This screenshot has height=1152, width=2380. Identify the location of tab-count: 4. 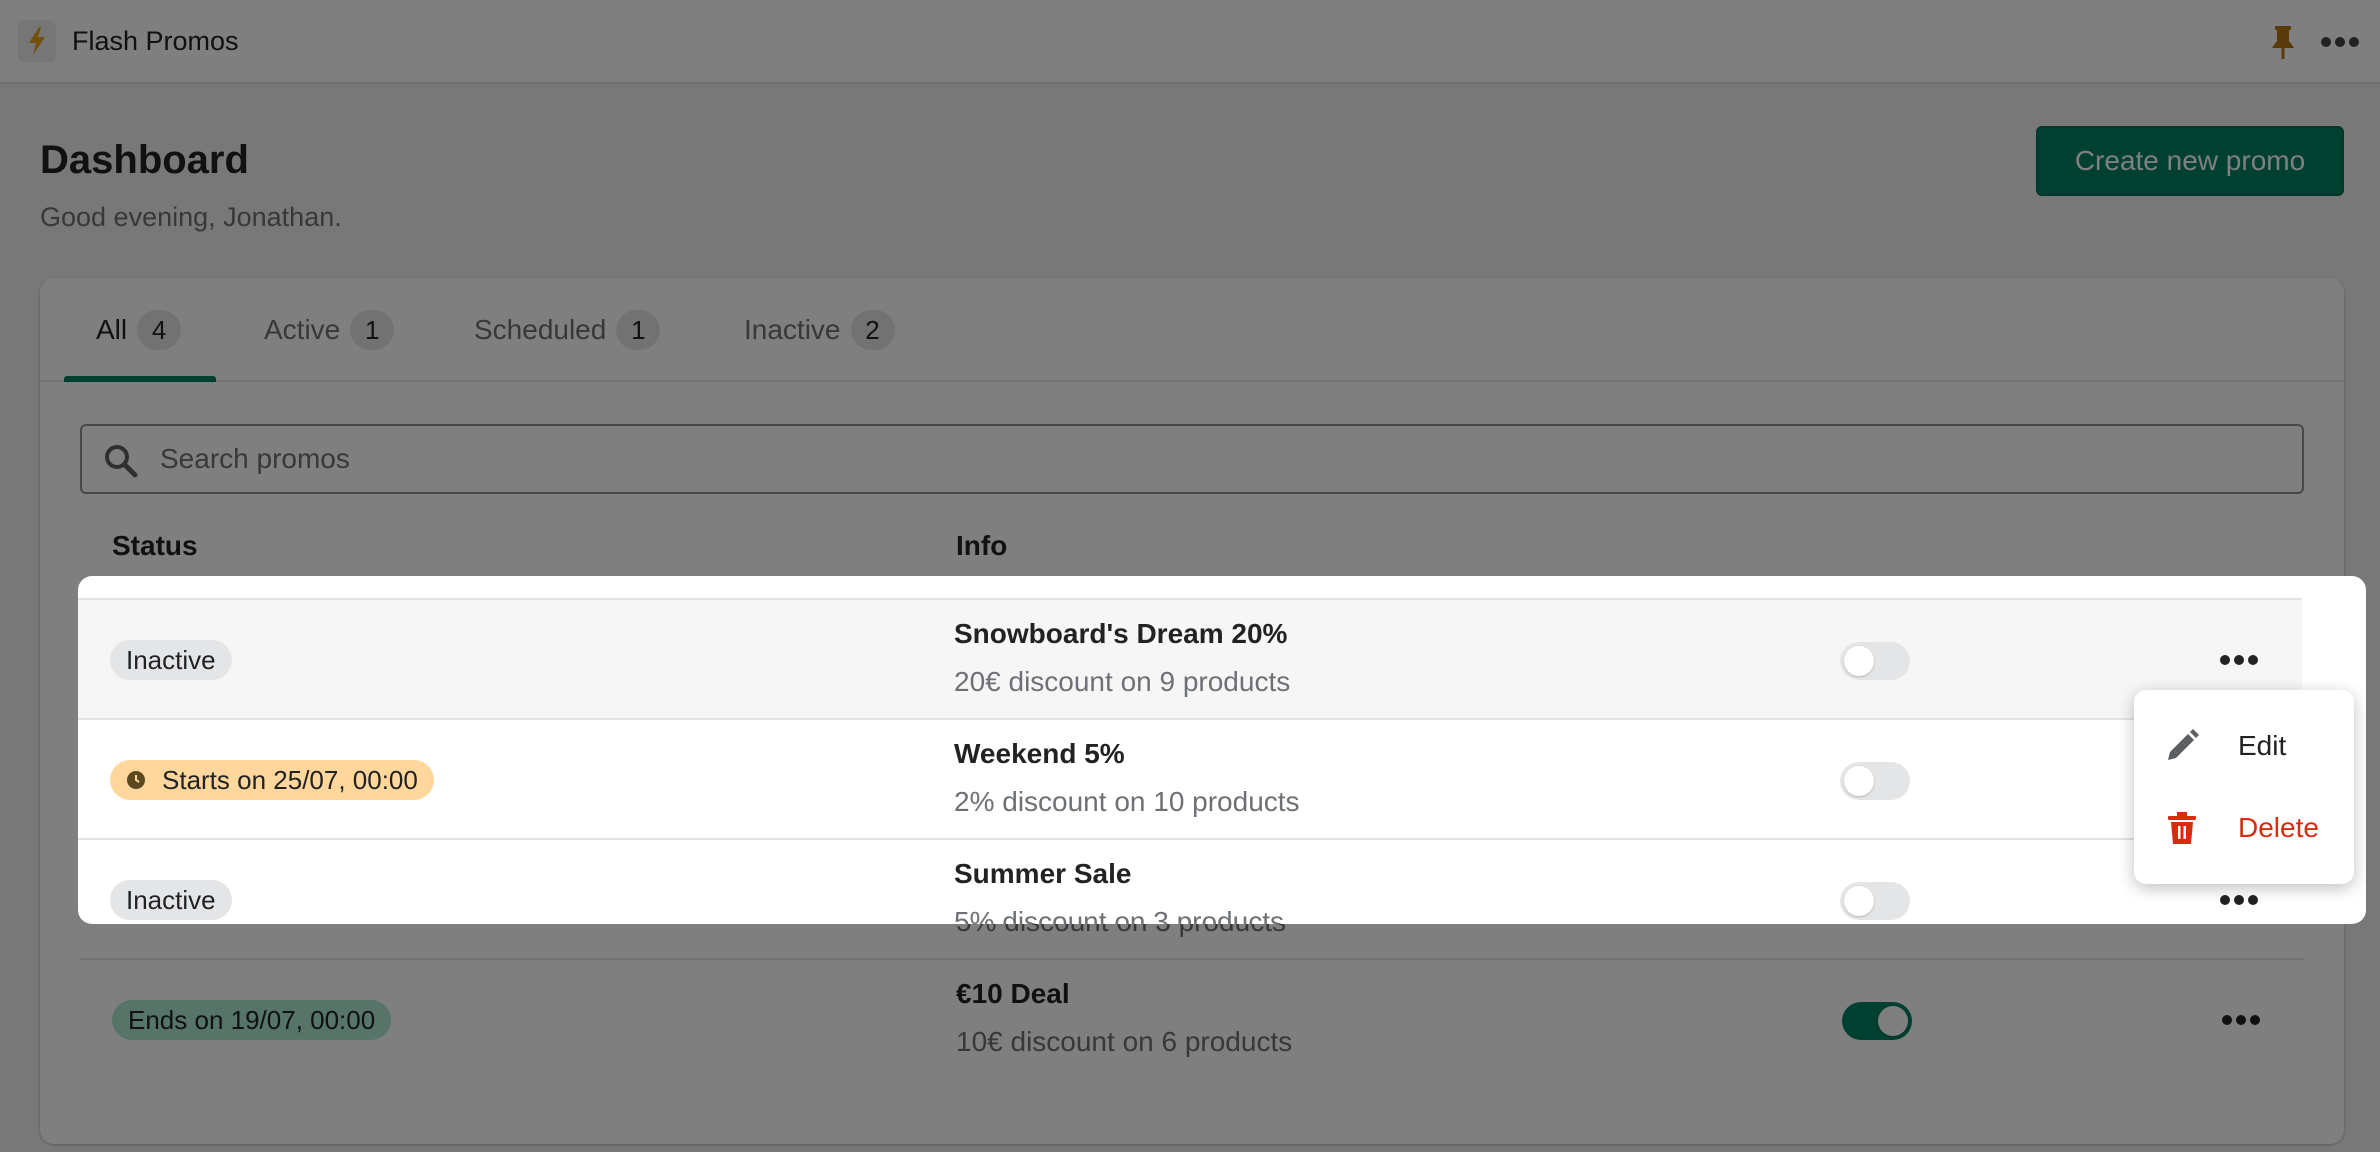
(159, 330).